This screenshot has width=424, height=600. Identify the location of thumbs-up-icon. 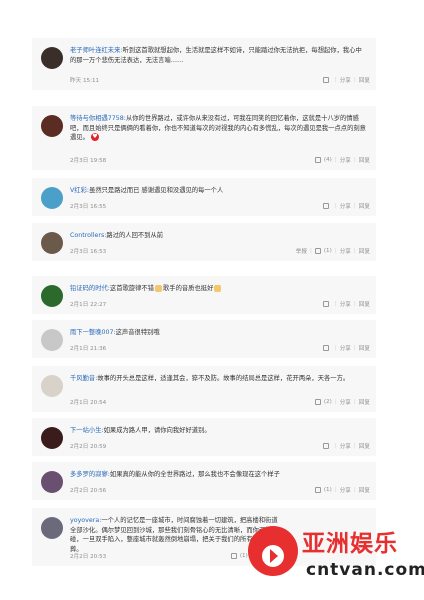
(218, 288).